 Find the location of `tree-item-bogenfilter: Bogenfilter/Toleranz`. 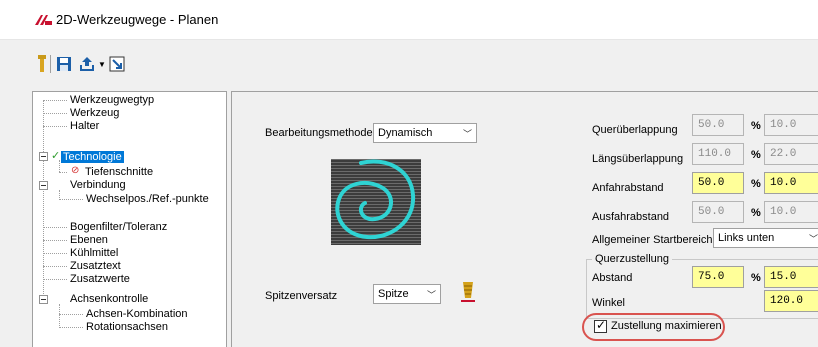

tree-item-bogenfilter: Bogenfilter/Toleranz is located at coordinates (118, 227).